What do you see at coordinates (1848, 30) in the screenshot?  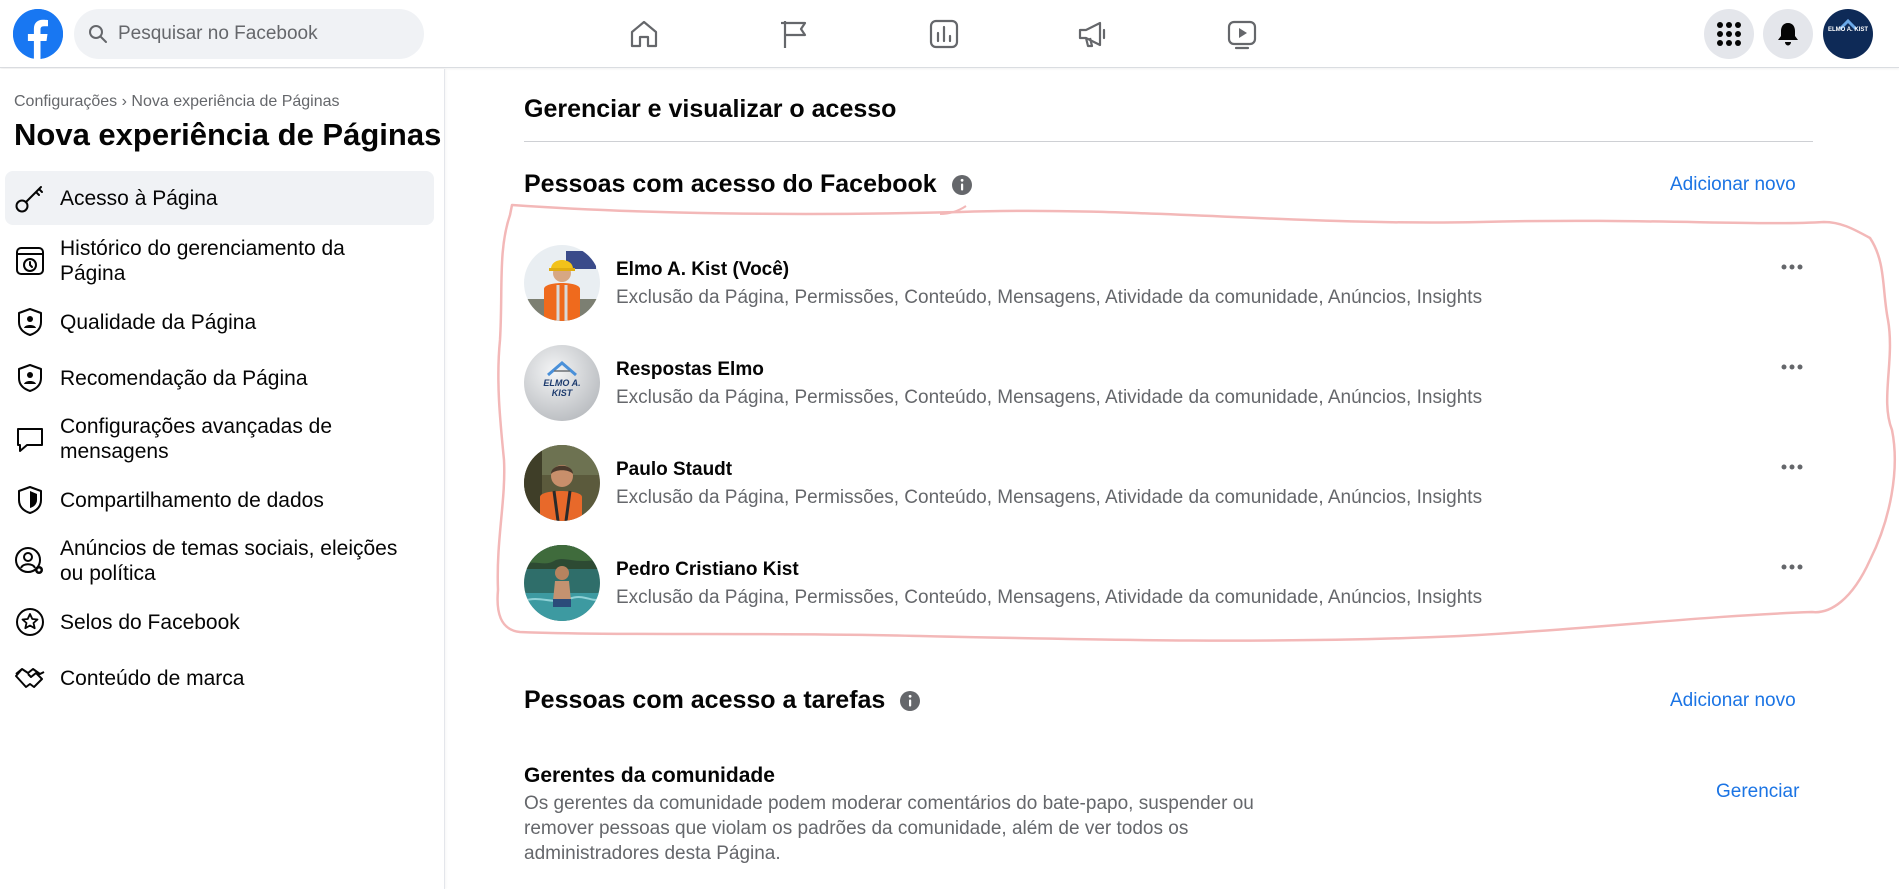 I see `profile-avatar-text: ELMO A. KIST` at bounding box center [1848, 30].